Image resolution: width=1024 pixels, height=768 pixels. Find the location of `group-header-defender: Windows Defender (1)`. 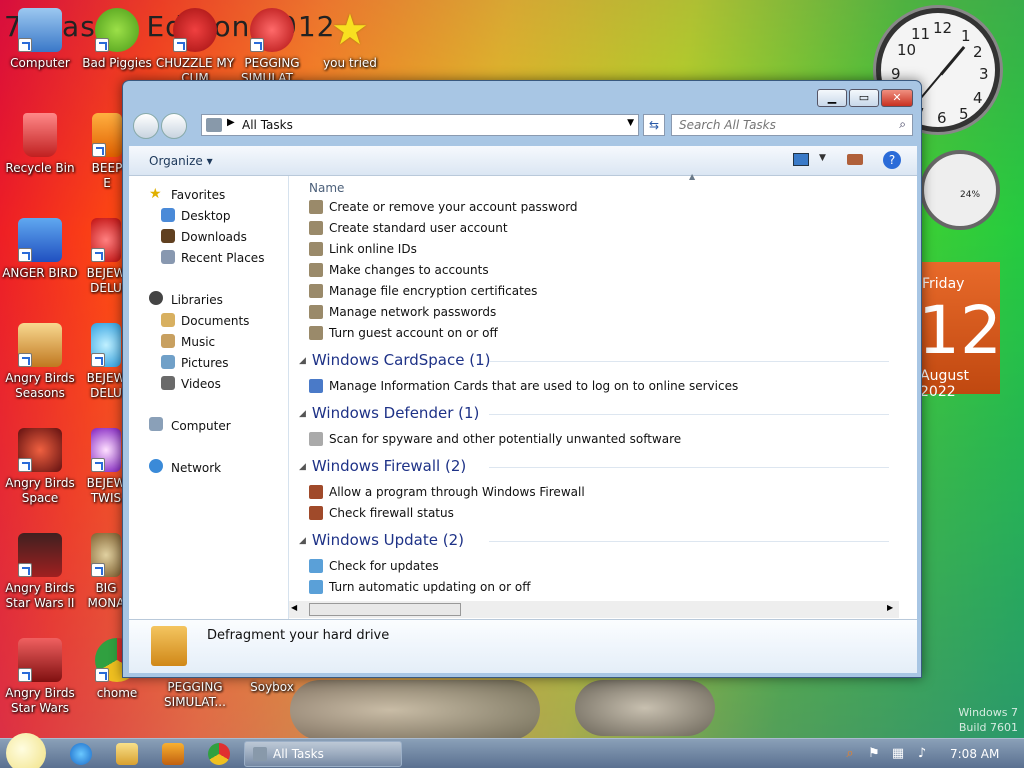

group-header-defender: Windows Defender (1) is located at coordinates (389, 413).